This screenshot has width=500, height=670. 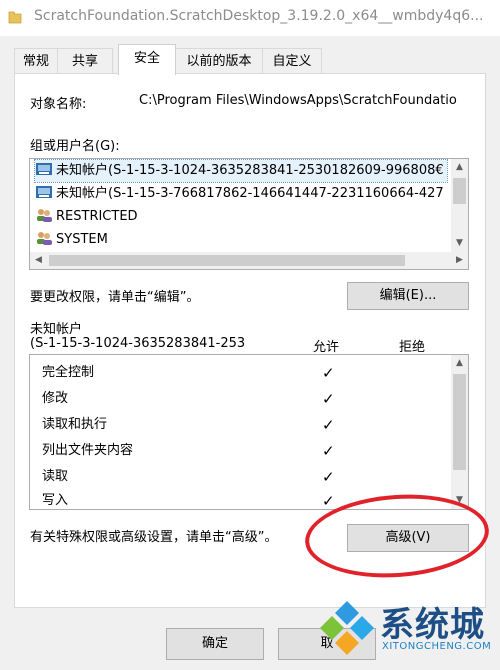 What do you see at coordinates (326, 347) in the screenshot?
I see `allow-column-header: 允许` at bounding box center [326, 347].